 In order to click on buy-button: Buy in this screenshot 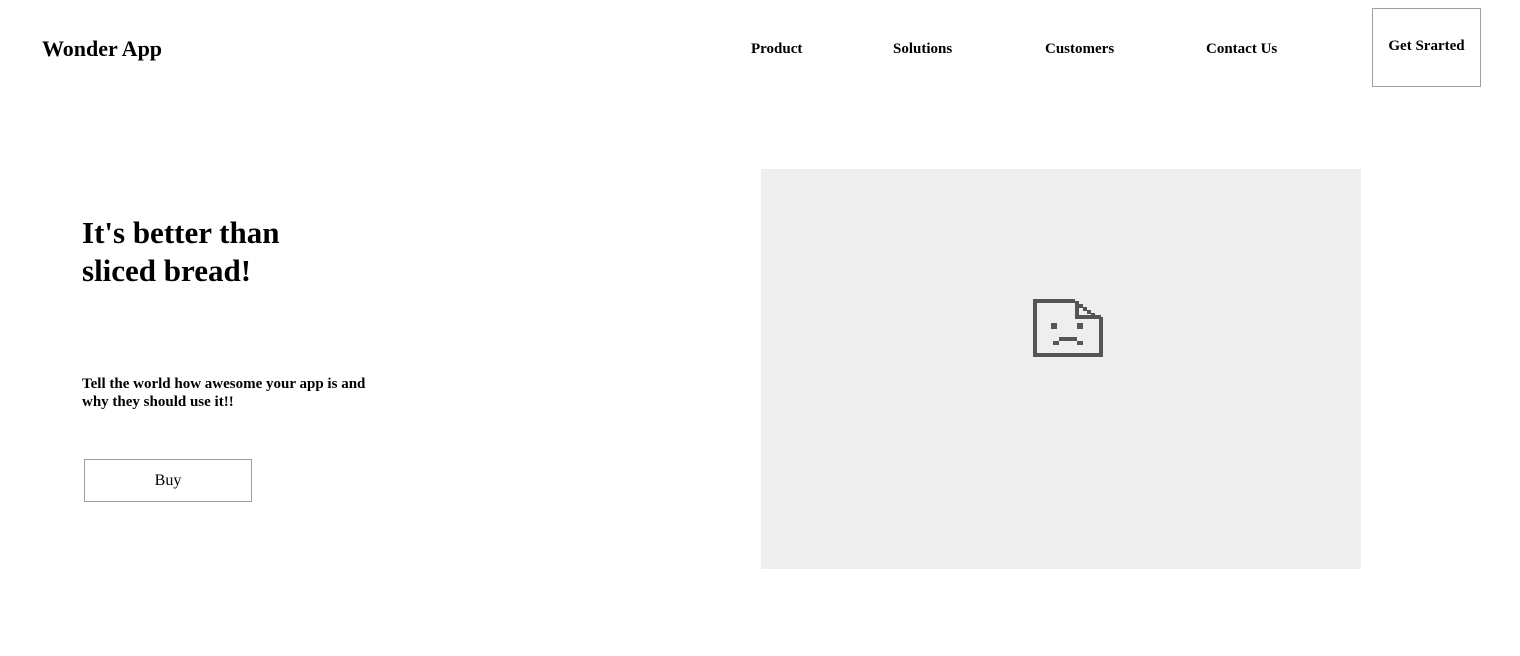, I will do `click(168, 480)`.